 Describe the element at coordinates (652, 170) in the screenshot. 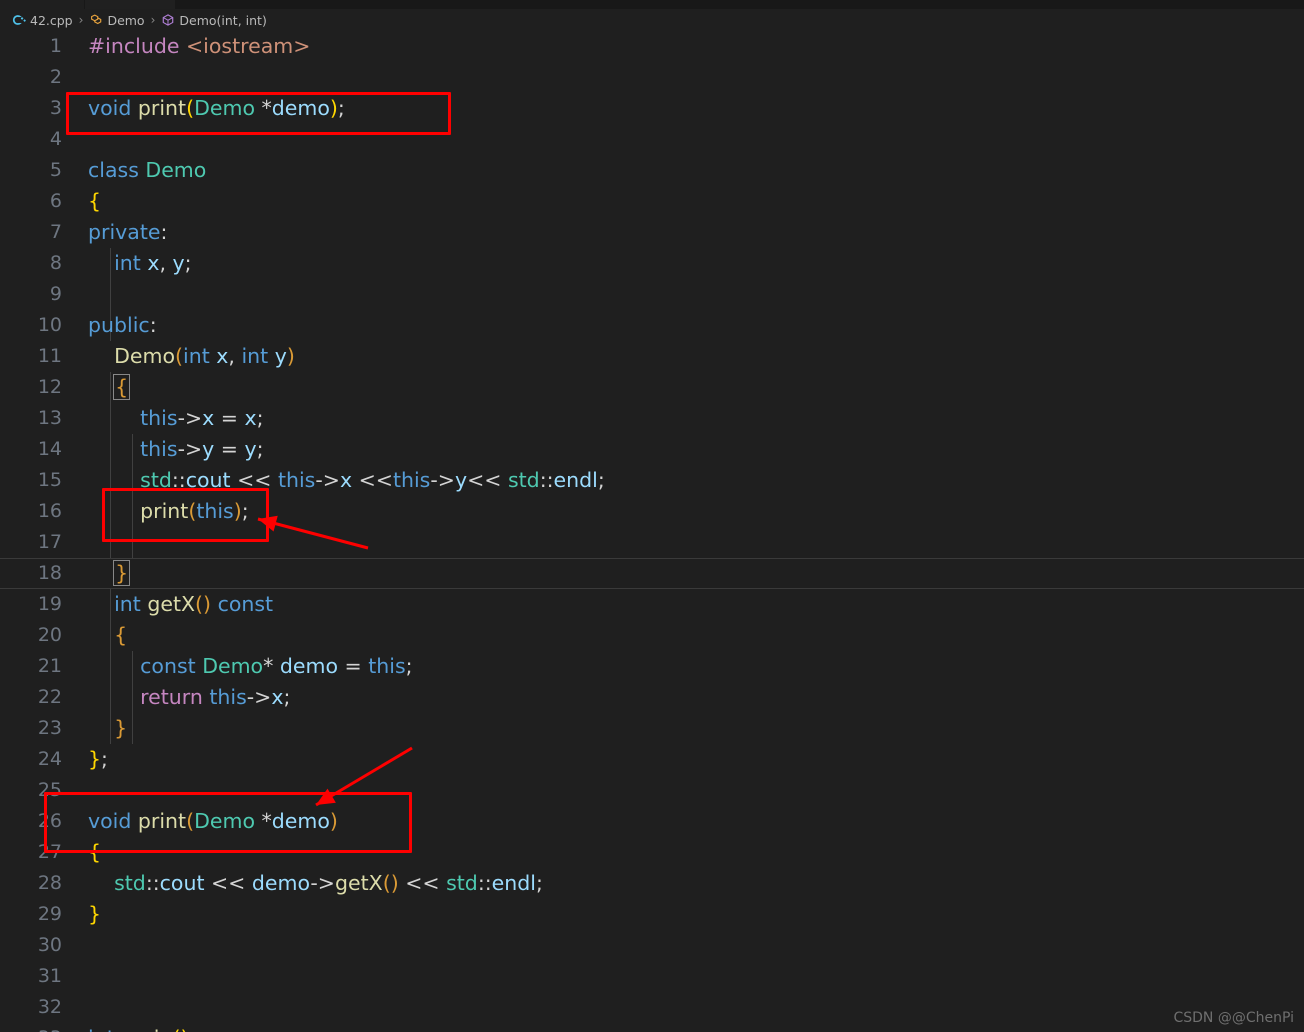

I see `code-line: 5 class Demo` at that location.